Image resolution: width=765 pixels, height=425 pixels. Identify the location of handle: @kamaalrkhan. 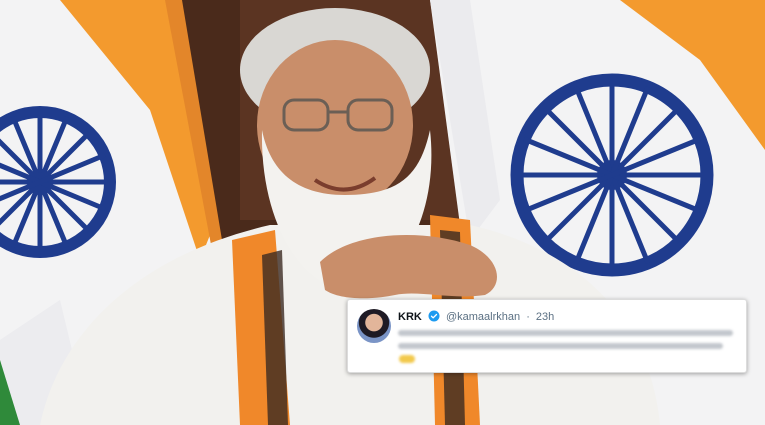
(483, 317).